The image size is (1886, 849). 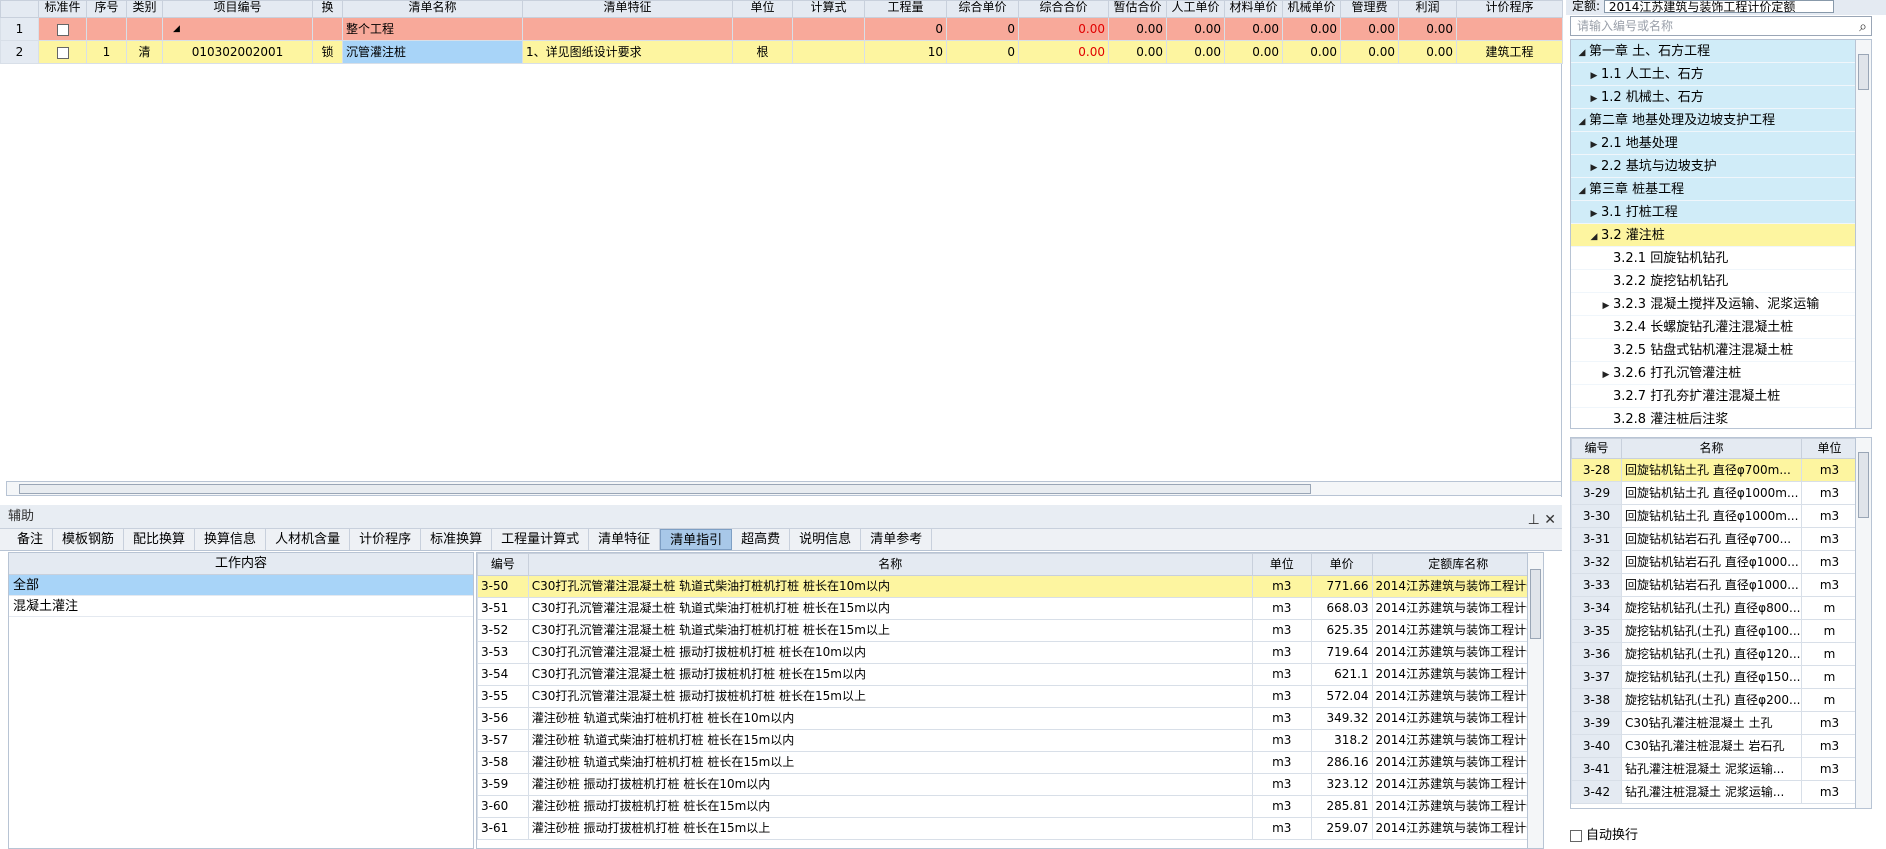 What do you see at coordinates (386, 539) in the screenshot?
I see `aux-tab-5: 计价程序` at bounding box center [386, 539].